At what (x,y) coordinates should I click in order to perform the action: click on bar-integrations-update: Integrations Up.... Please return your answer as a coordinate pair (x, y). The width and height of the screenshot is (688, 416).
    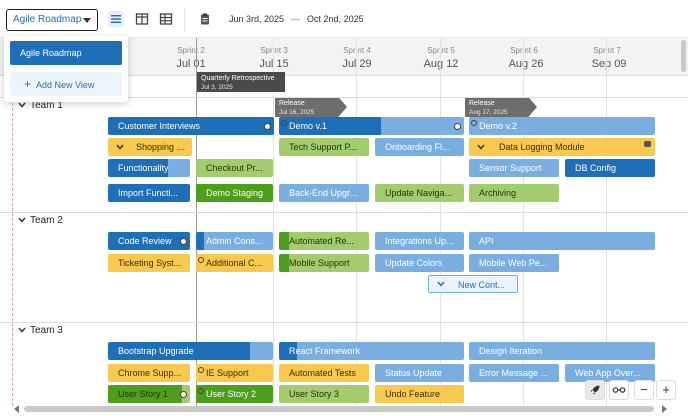
    Looking at the image, I should click on (419, 241).